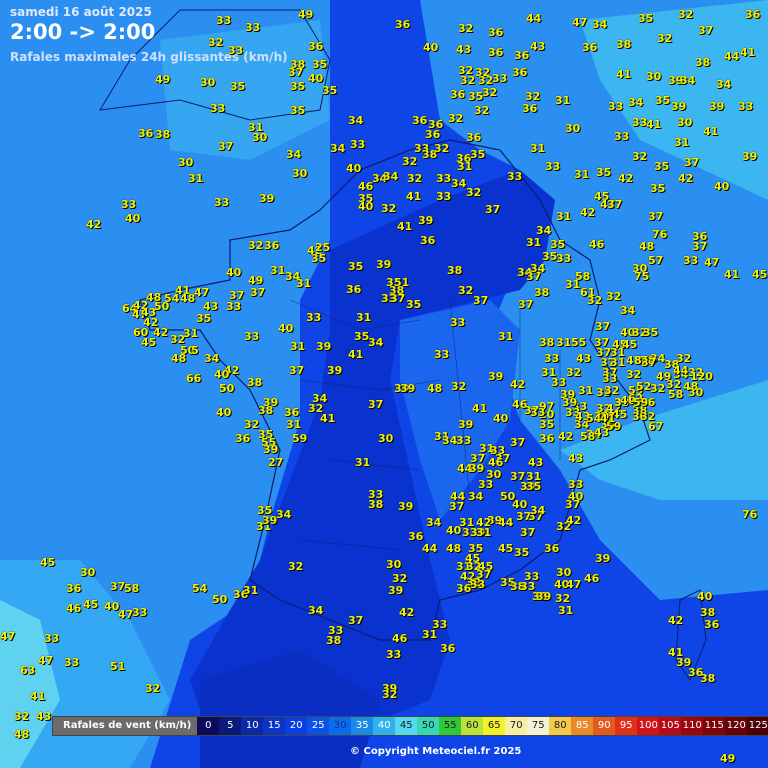 This screenshot has width=768, height=768. Describe the element at coordinates (195, 350) in the screenshot. I see `gust-value-label: 5` at that location.